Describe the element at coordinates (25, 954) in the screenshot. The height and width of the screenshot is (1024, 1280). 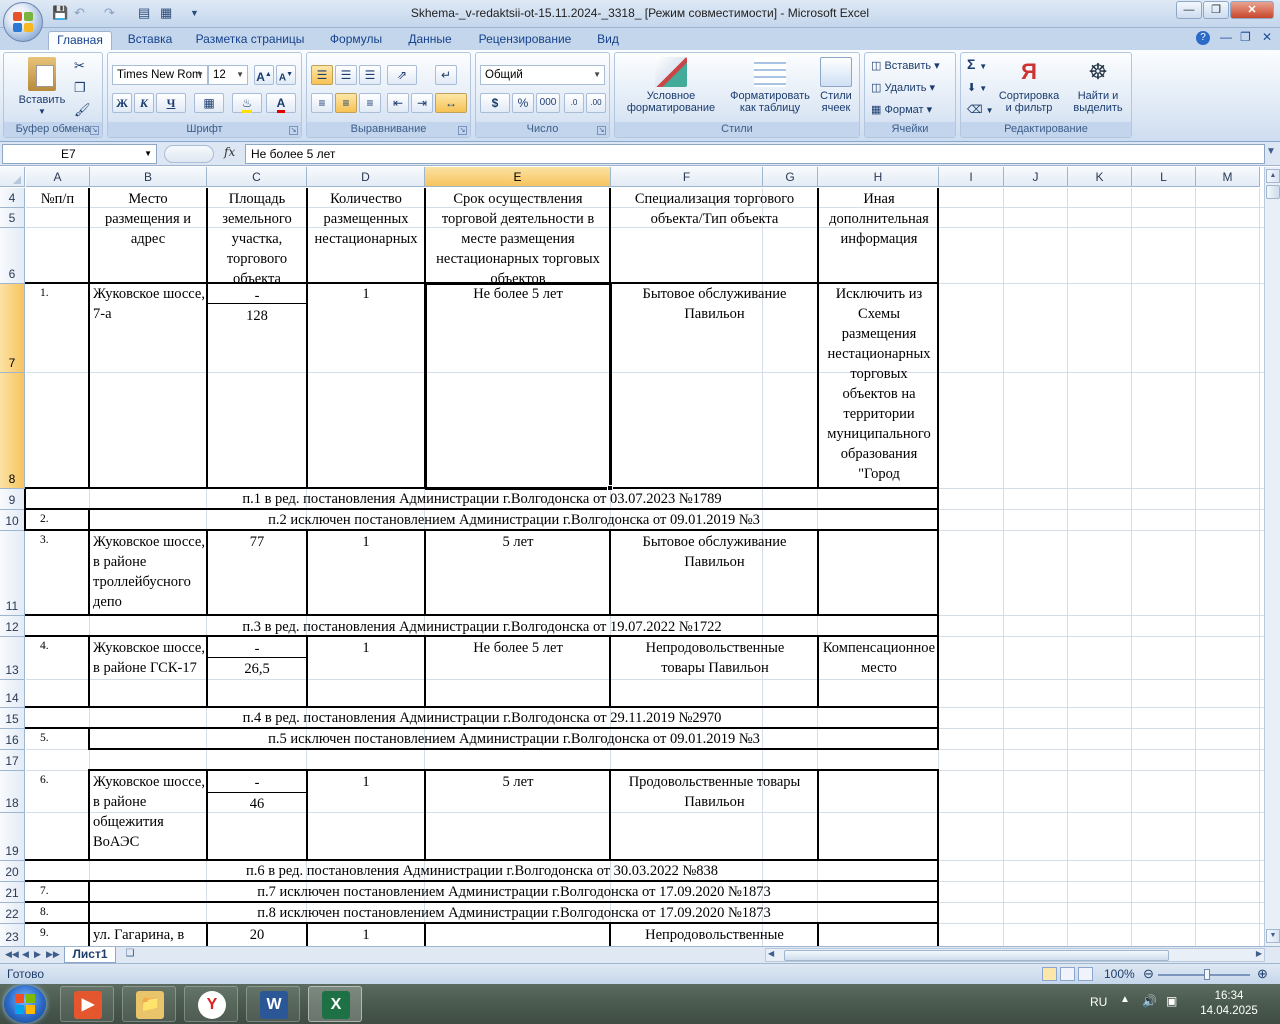
I see `prev-sheet-icon: ◀` at that location.